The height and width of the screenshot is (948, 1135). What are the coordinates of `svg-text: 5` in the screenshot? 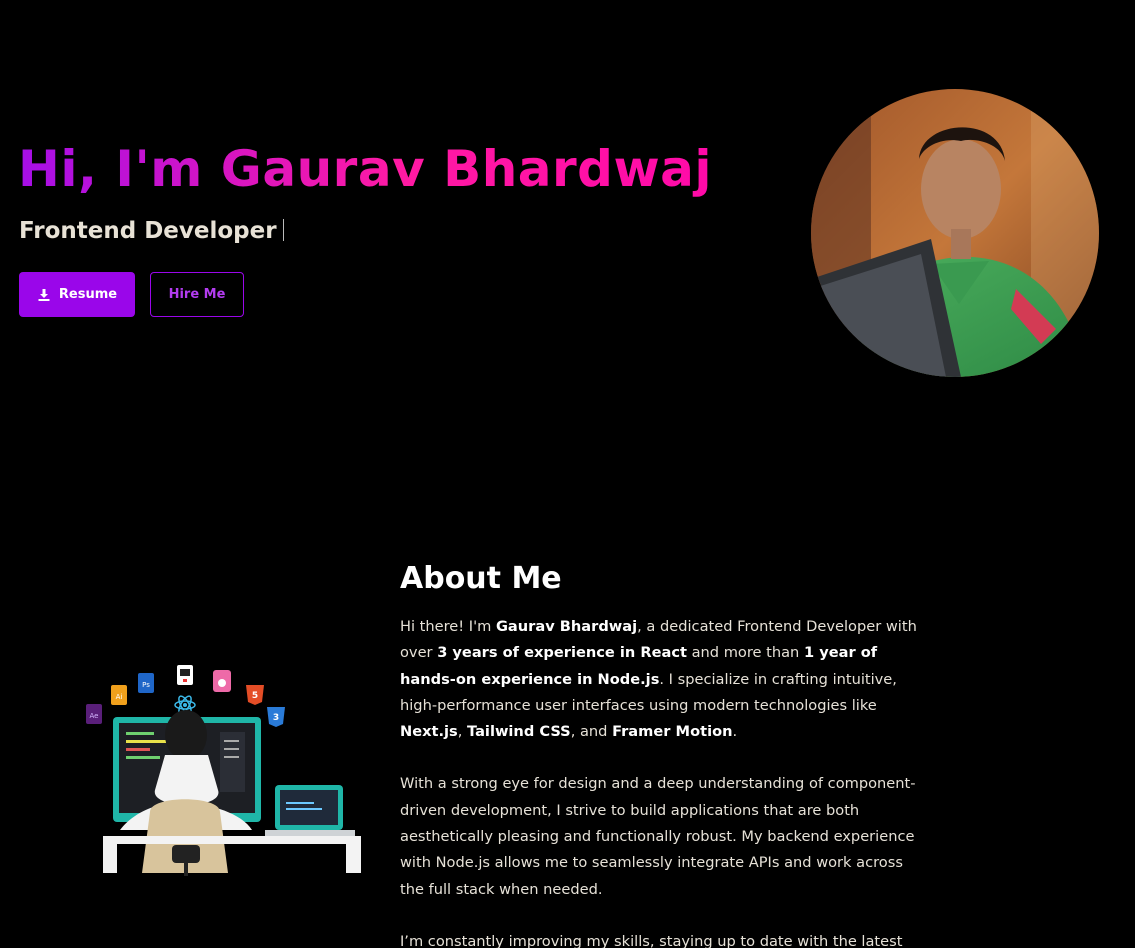 It's located at (255, 696).